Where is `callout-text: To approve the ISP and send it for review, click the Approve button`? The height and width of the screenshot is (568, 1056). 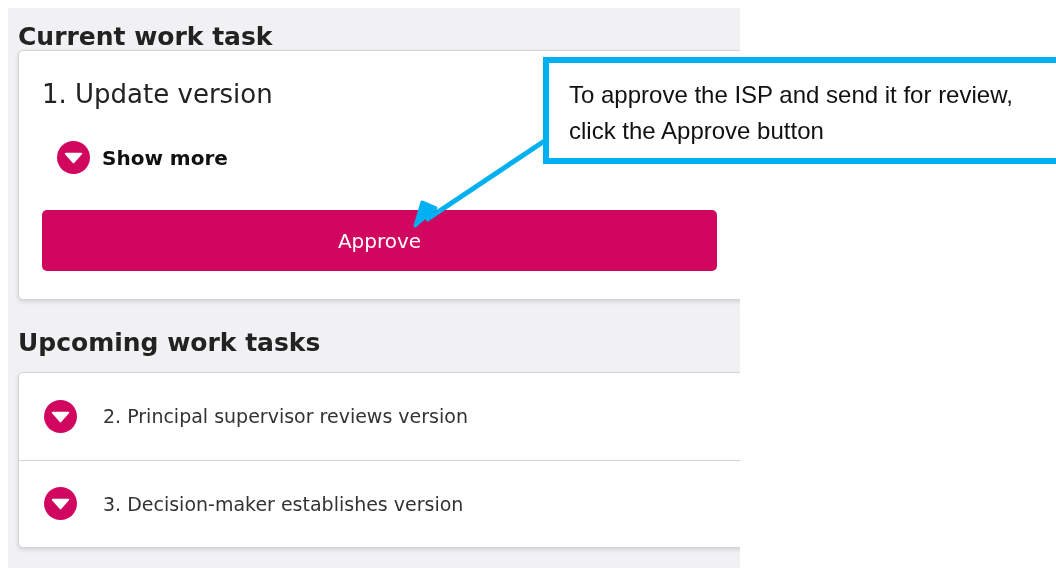 callout-text: To approve the ISP and send it for review, click the Approve button is located at coordinates (791, 113).